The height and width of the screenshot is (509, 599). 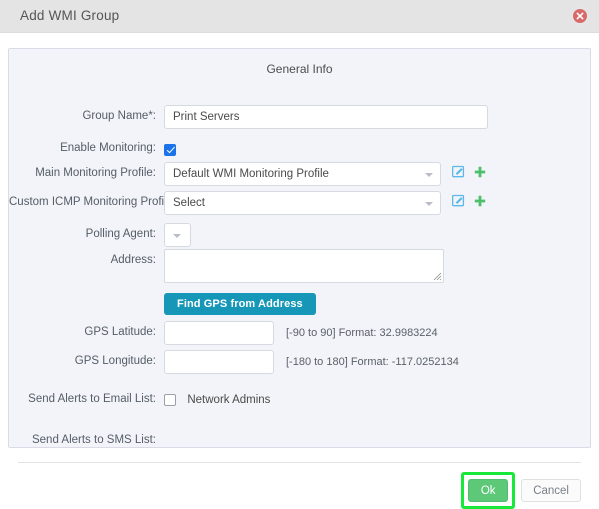 What do you see at coordinates (299, 442) in the screenshot?
I see `row-sms-list: Send Alerts to SMS List:` at bounding box center [299, 442].